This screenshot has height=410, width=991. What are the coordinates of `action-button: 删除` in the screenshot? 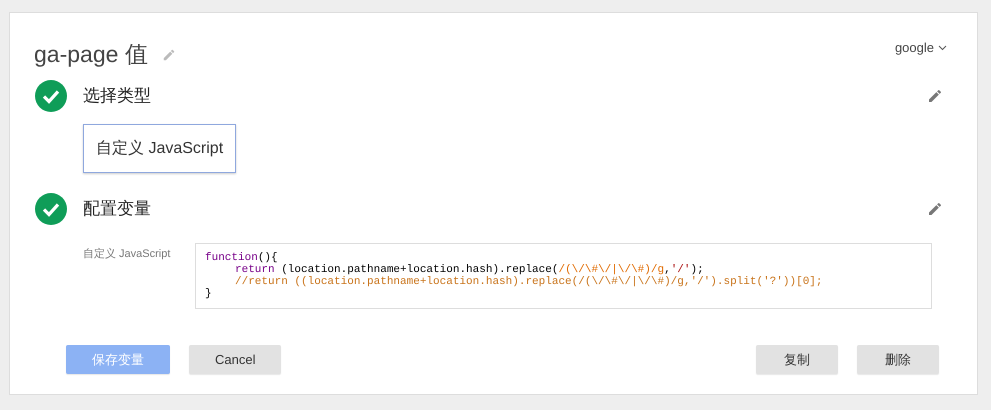 It's located at (898, 359).